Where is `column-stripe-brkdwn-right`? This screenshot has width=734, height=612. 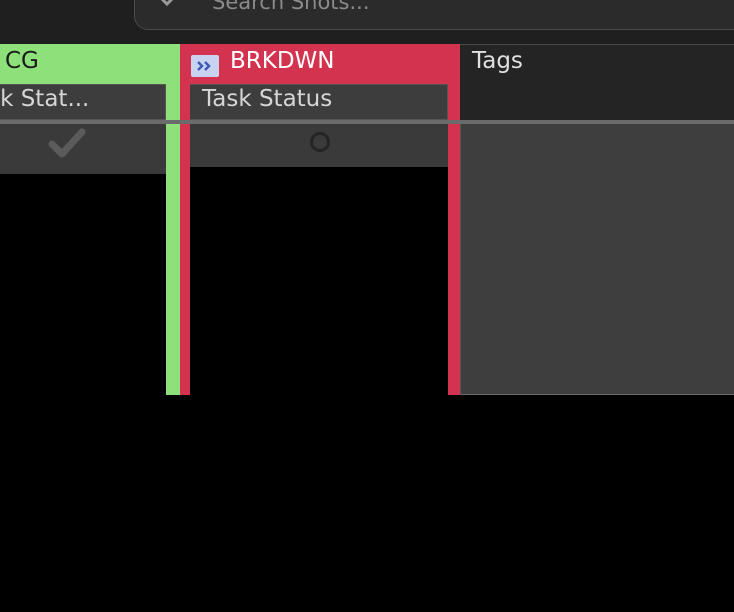 column-stripe-brkdwn-right is located at coordinates (454, 239).